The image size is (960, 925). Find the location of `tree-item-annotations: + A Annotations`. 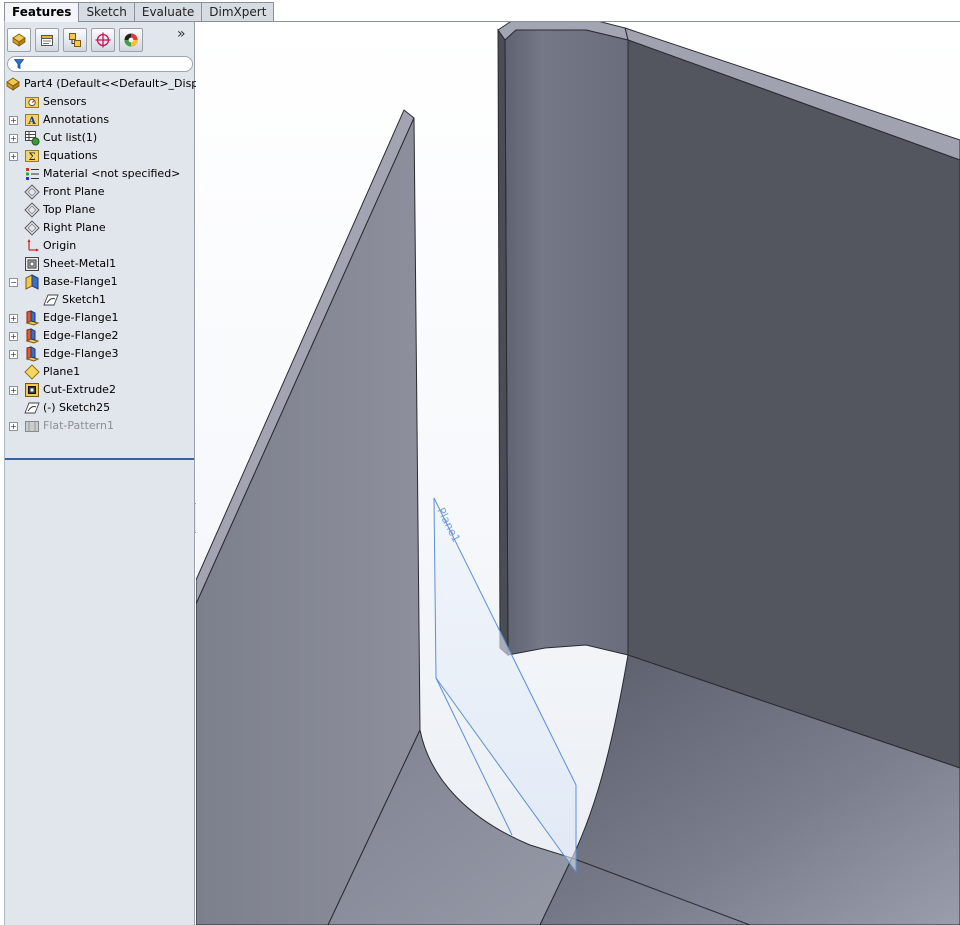

tree-item-annotations: + A Annotations is located at coordinates (99, 120).